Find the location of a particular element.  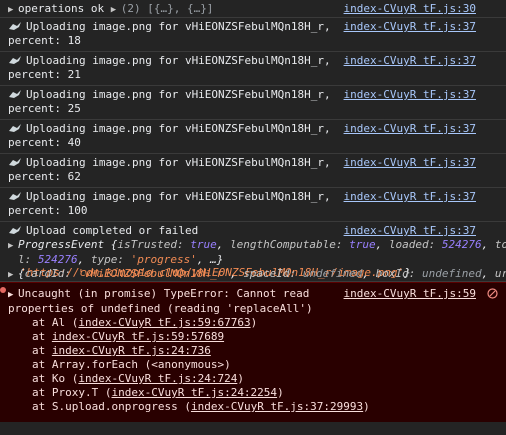

stack-frame: at index-CVuyR tF.js:59:57689 is located at coordinates (128, 336).